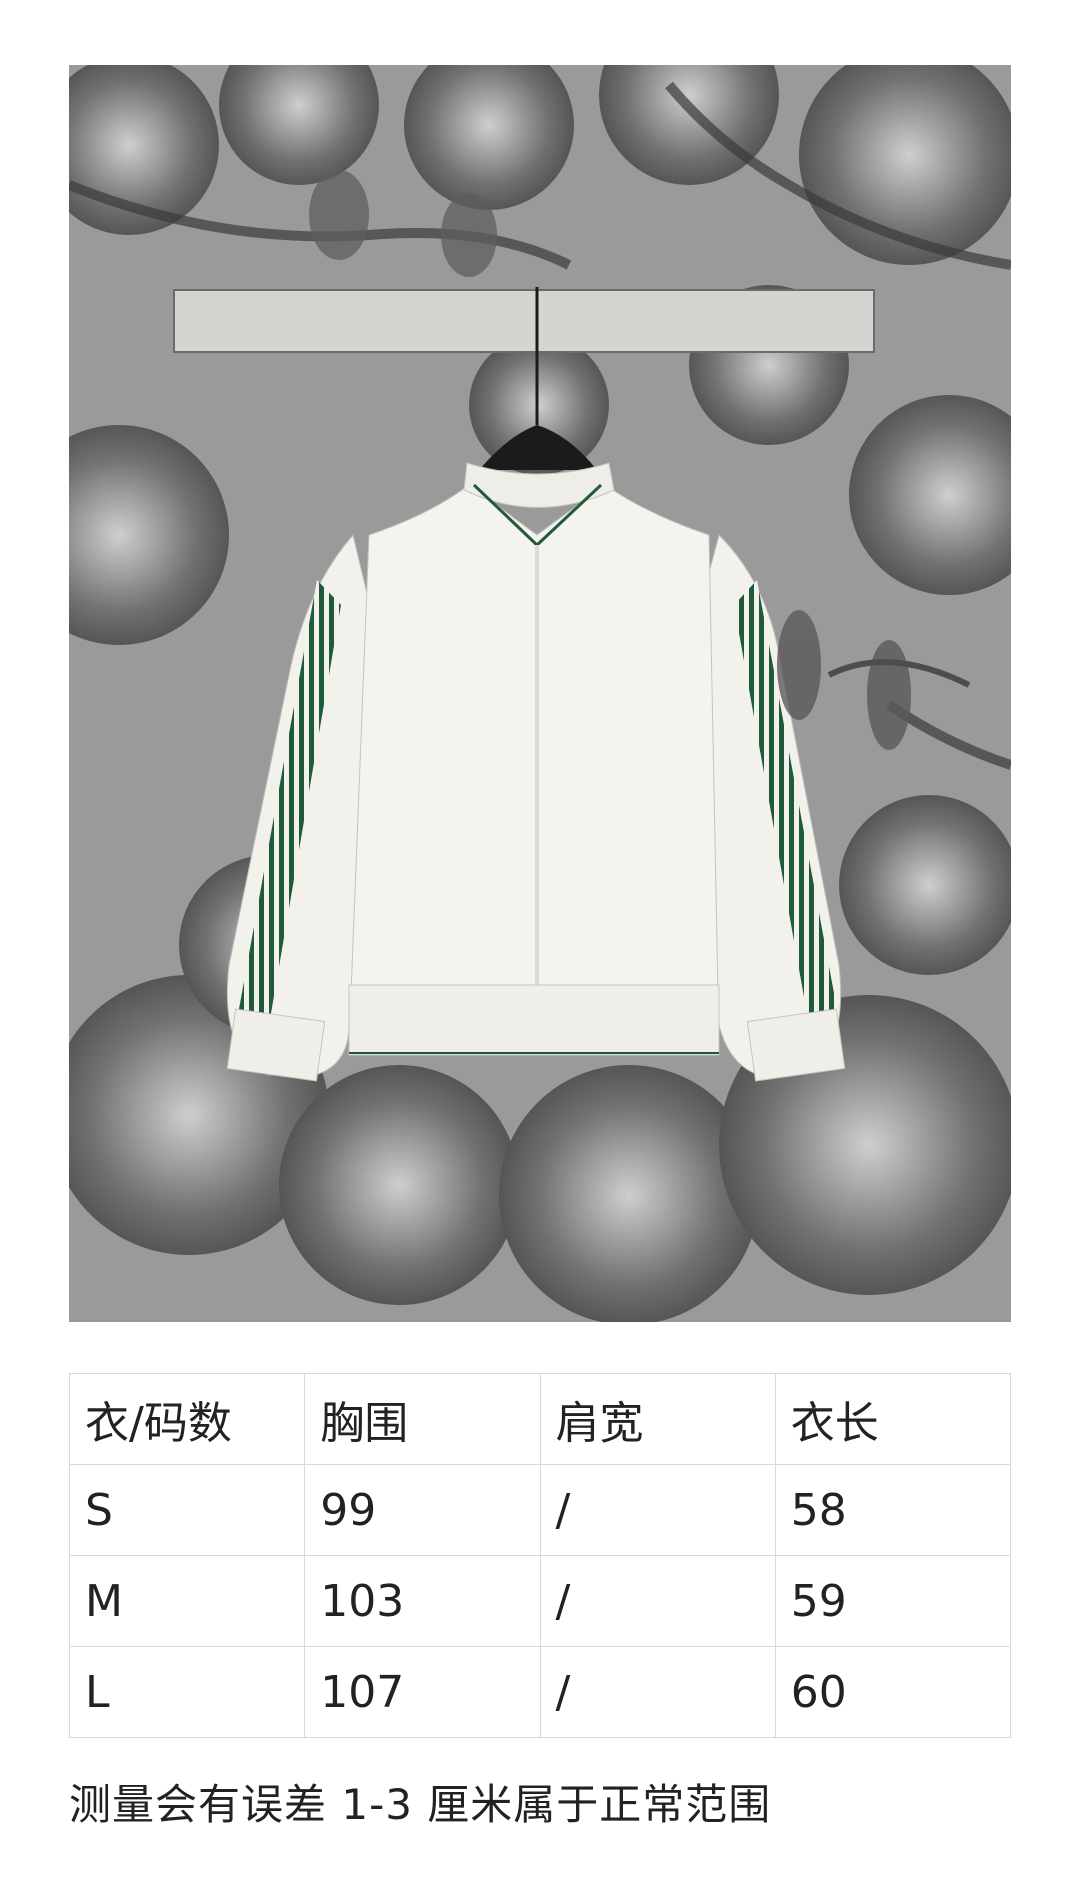 The height and width of the screenshot is (1877, 1080). I want to click on wall-shelf, so click(524, 321).